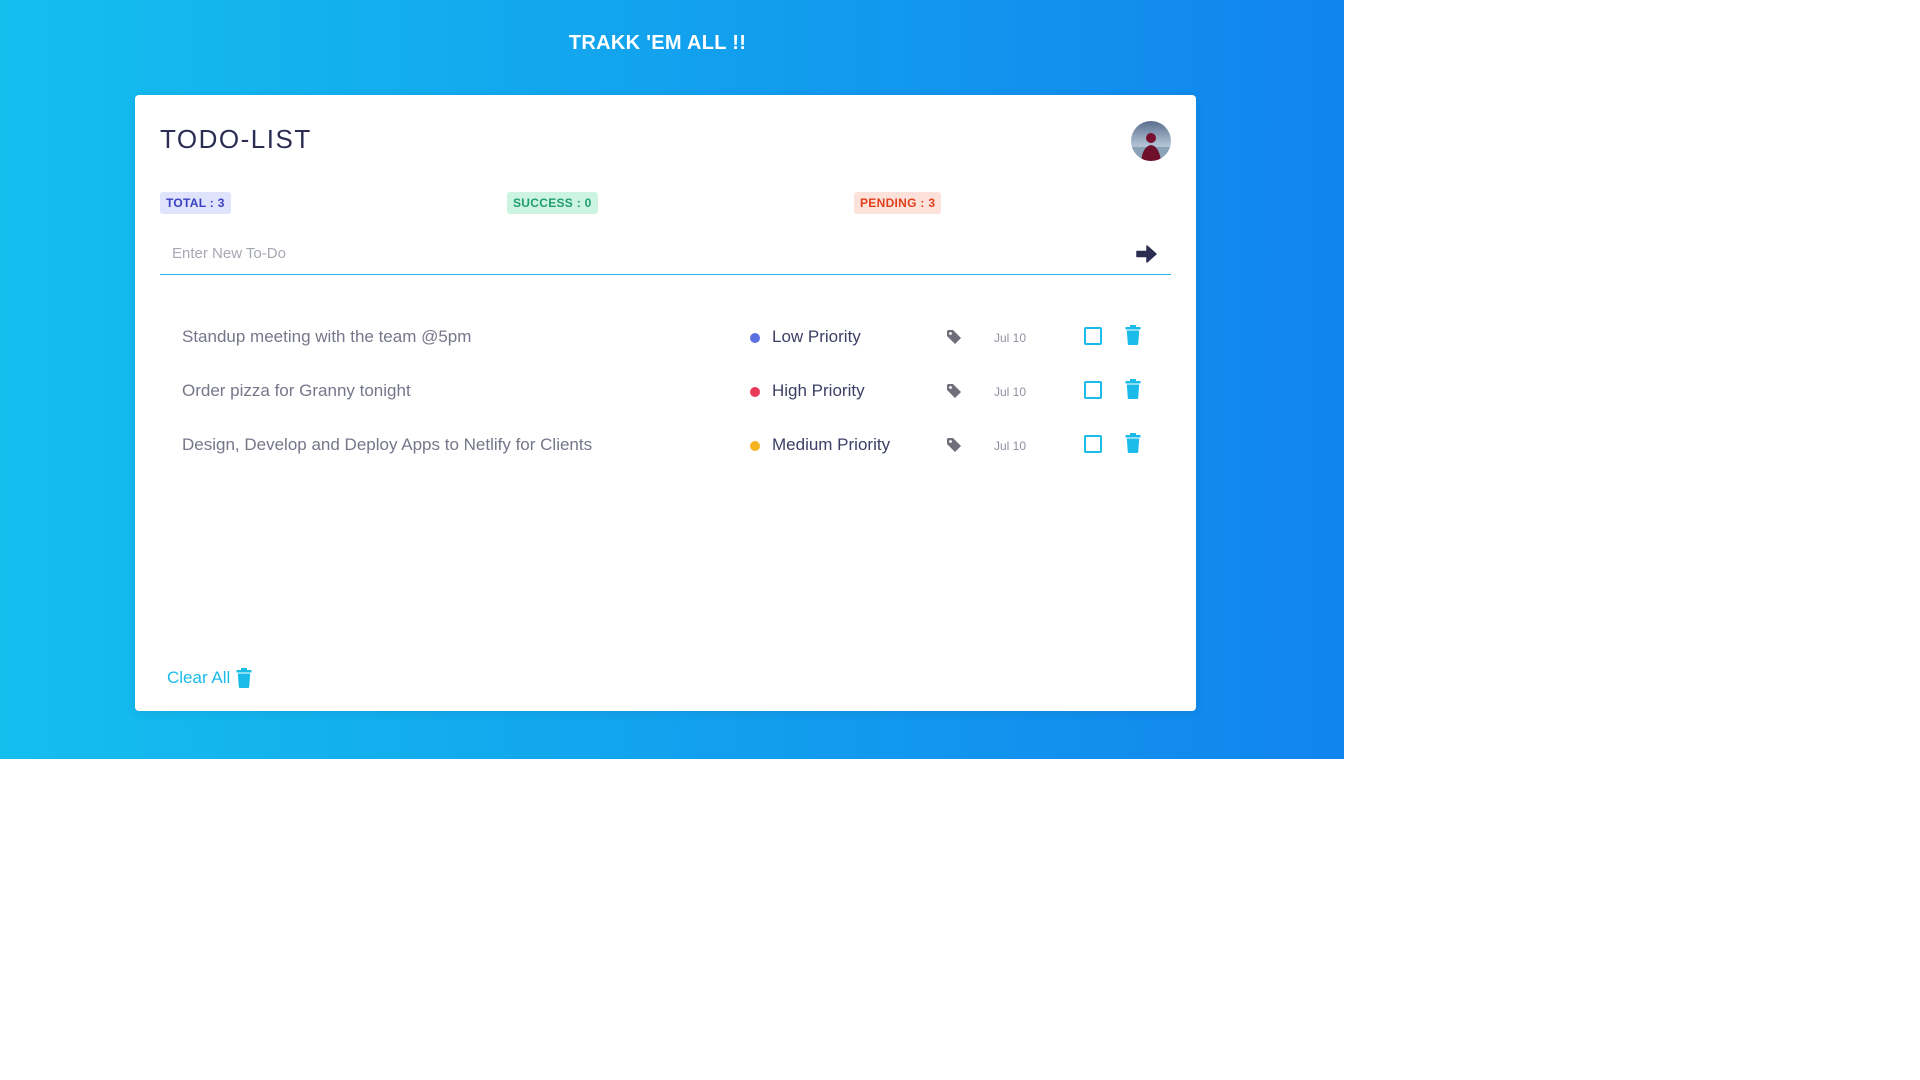 The width and height of the screenshot is (1920, 1080). I want to click on todo-text: Order pizza for Granny tonight, so click(296, 390).